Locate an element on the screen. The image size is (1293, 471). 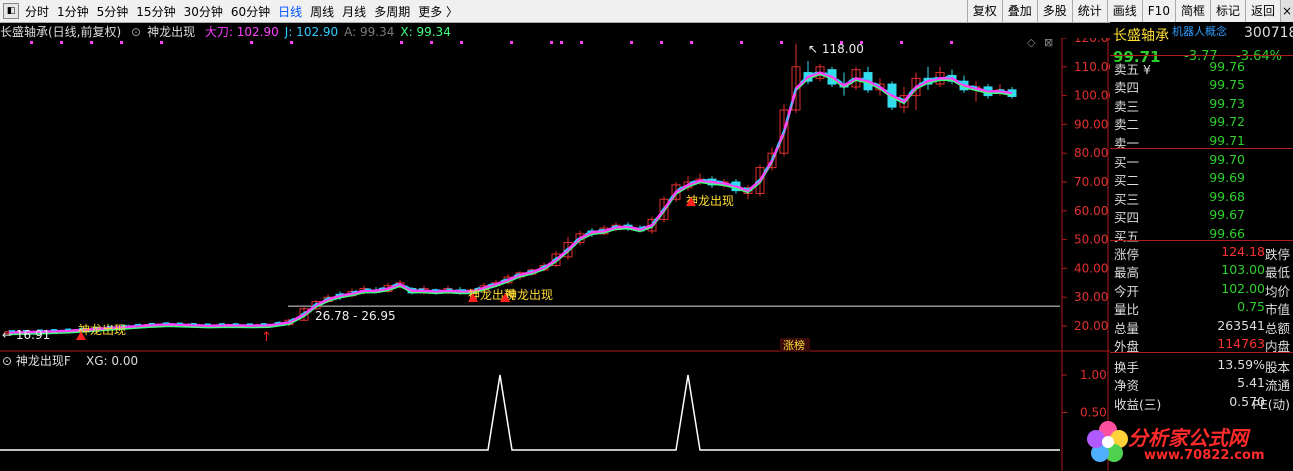
period-tab-6: 日线 is located at coordinates (290, 11).